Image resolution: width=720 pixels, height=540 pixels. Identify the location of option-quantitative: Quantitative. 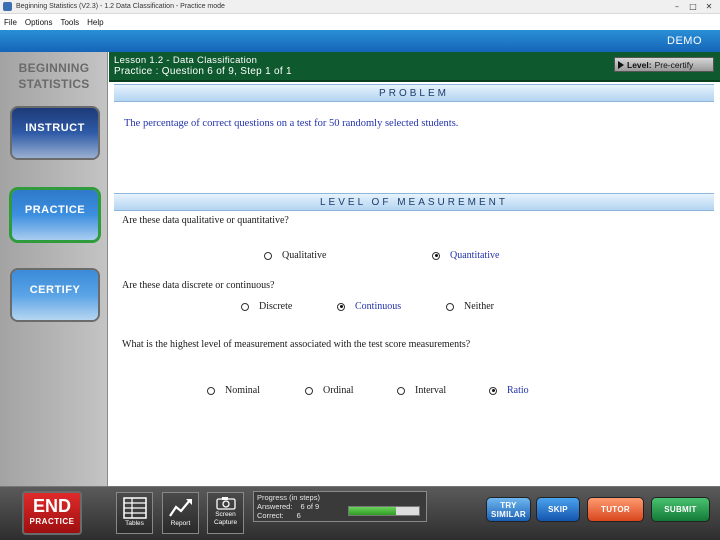
(465, 255).